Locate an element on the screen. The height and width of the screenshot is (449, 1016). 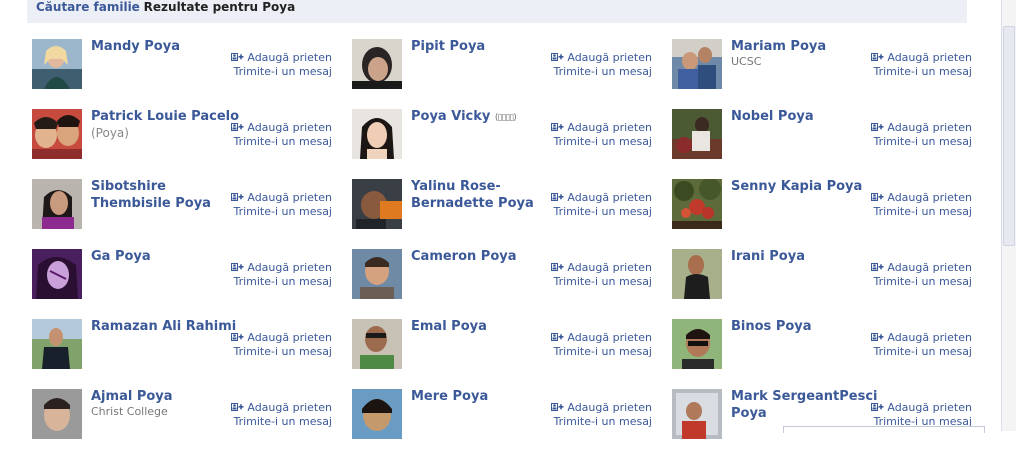
family-search-link: Căutare familie is located at coordinates (88, 7).